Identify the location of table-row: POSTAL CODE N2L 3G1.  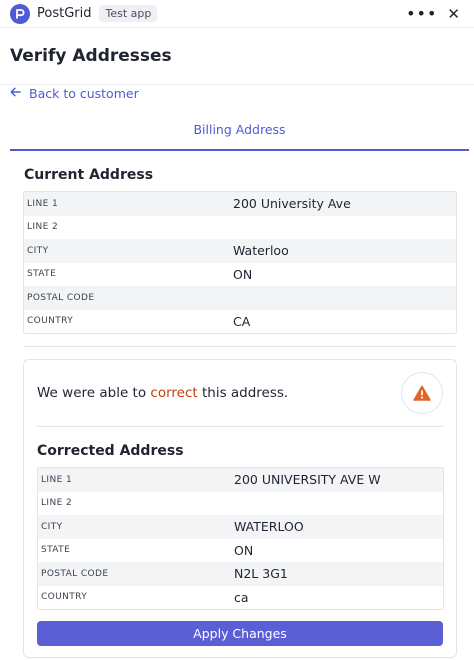
(240, 574).